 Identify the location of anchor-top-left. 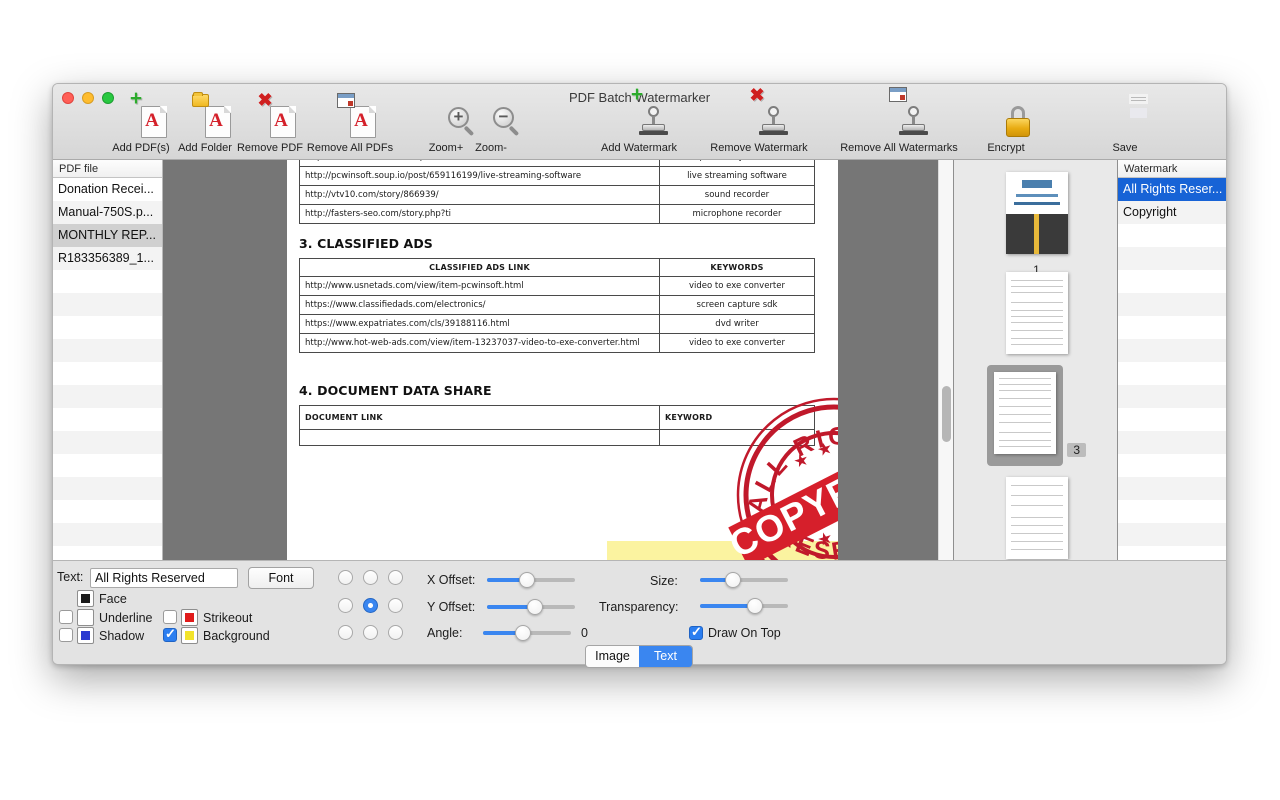
(345, 577).